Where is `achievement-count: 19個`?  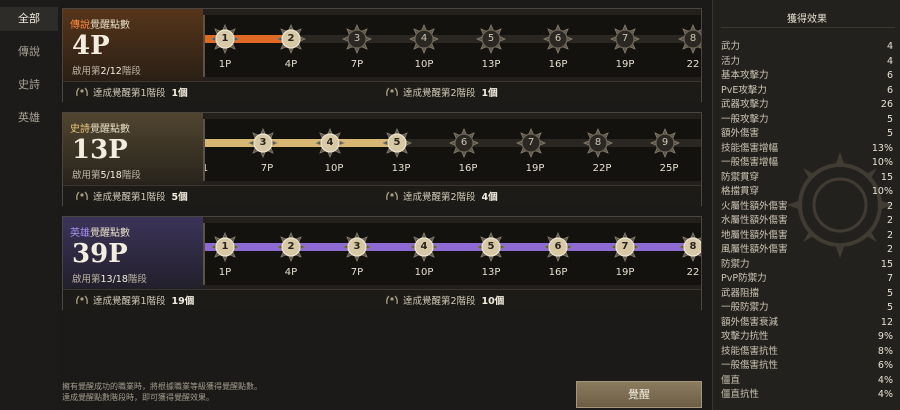 achievement-count: 19個 is located at coordinates (183, 301).